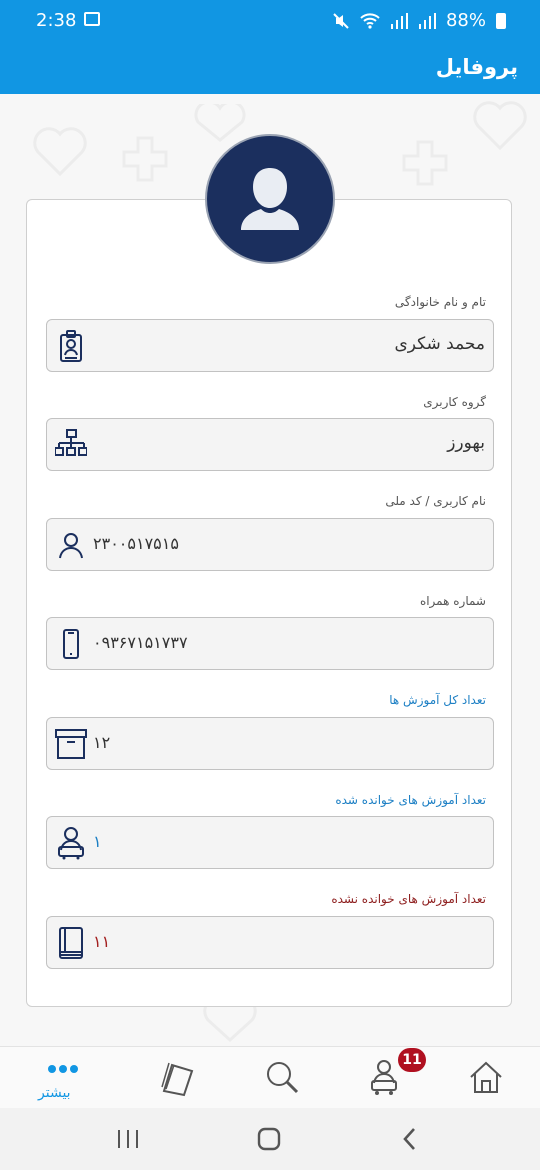 Image resolution: width=540 pixels, height=1170 pixels. What do you see at coordinates (283, 1078) in the screenshot?
I see `search-icon` at bounding box center [283, 1078].